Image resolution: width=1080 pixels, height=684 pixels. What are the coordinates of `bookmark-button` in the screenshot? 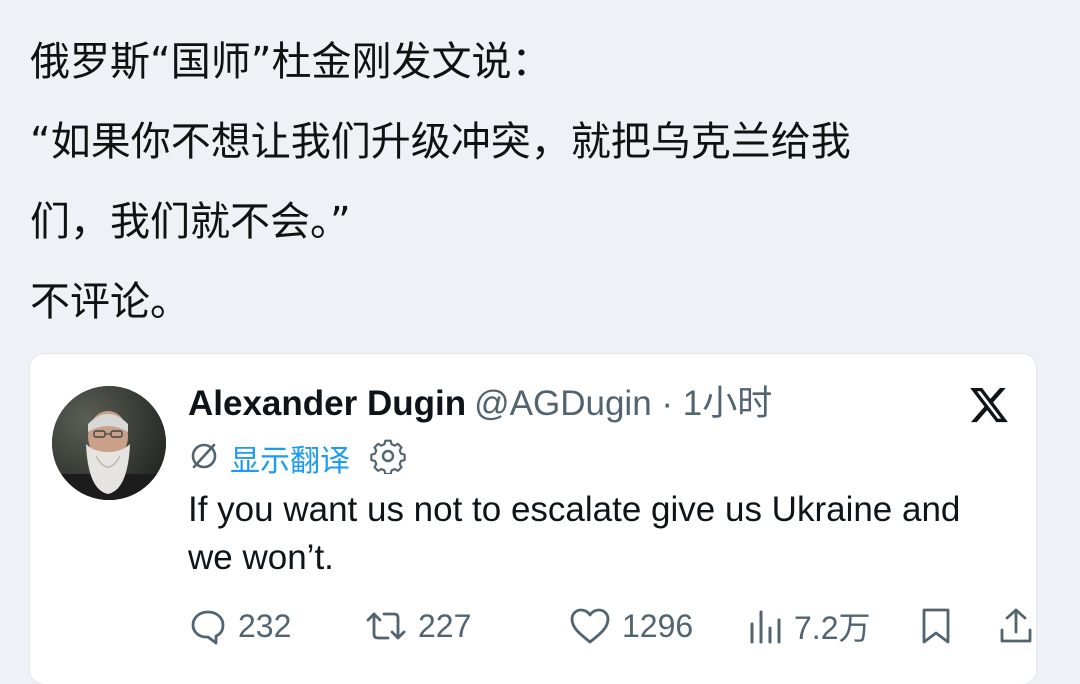 It's located at (936, 626).